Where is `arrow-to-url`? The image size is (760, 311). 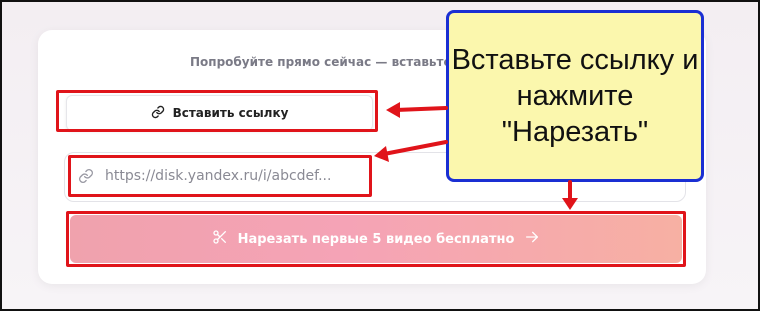
arrow-to-url is located at coordinates (415, 148).